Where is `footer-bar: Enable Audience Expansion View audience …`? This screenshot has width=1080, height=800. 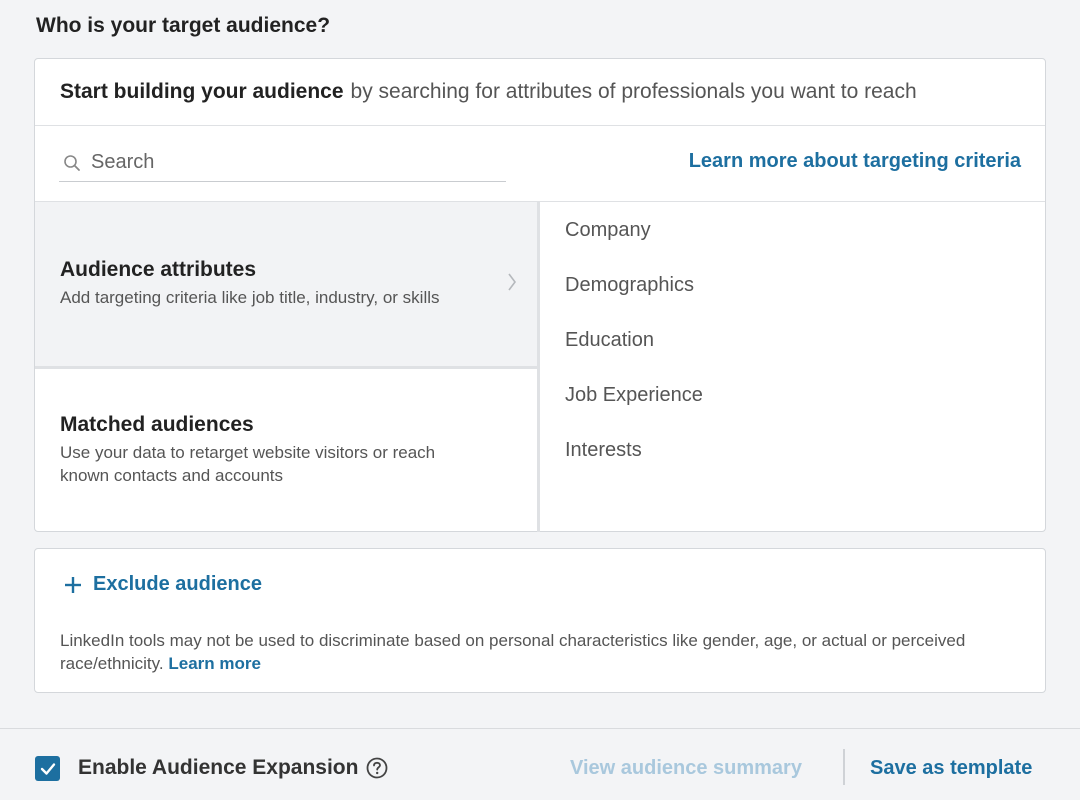
footer-bar: Enable Audience Expansion View audience … is located at coordinates (540, 764).